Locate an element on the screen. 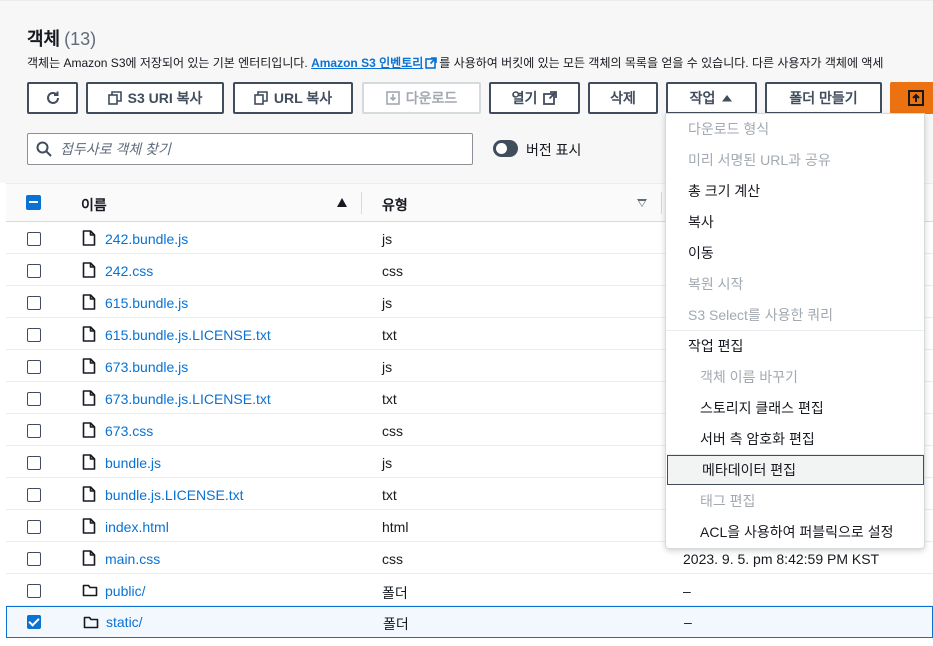 This screenshot has height=646, width=933. actions-menu-item: 복사 is located at coordinates (795, 222).